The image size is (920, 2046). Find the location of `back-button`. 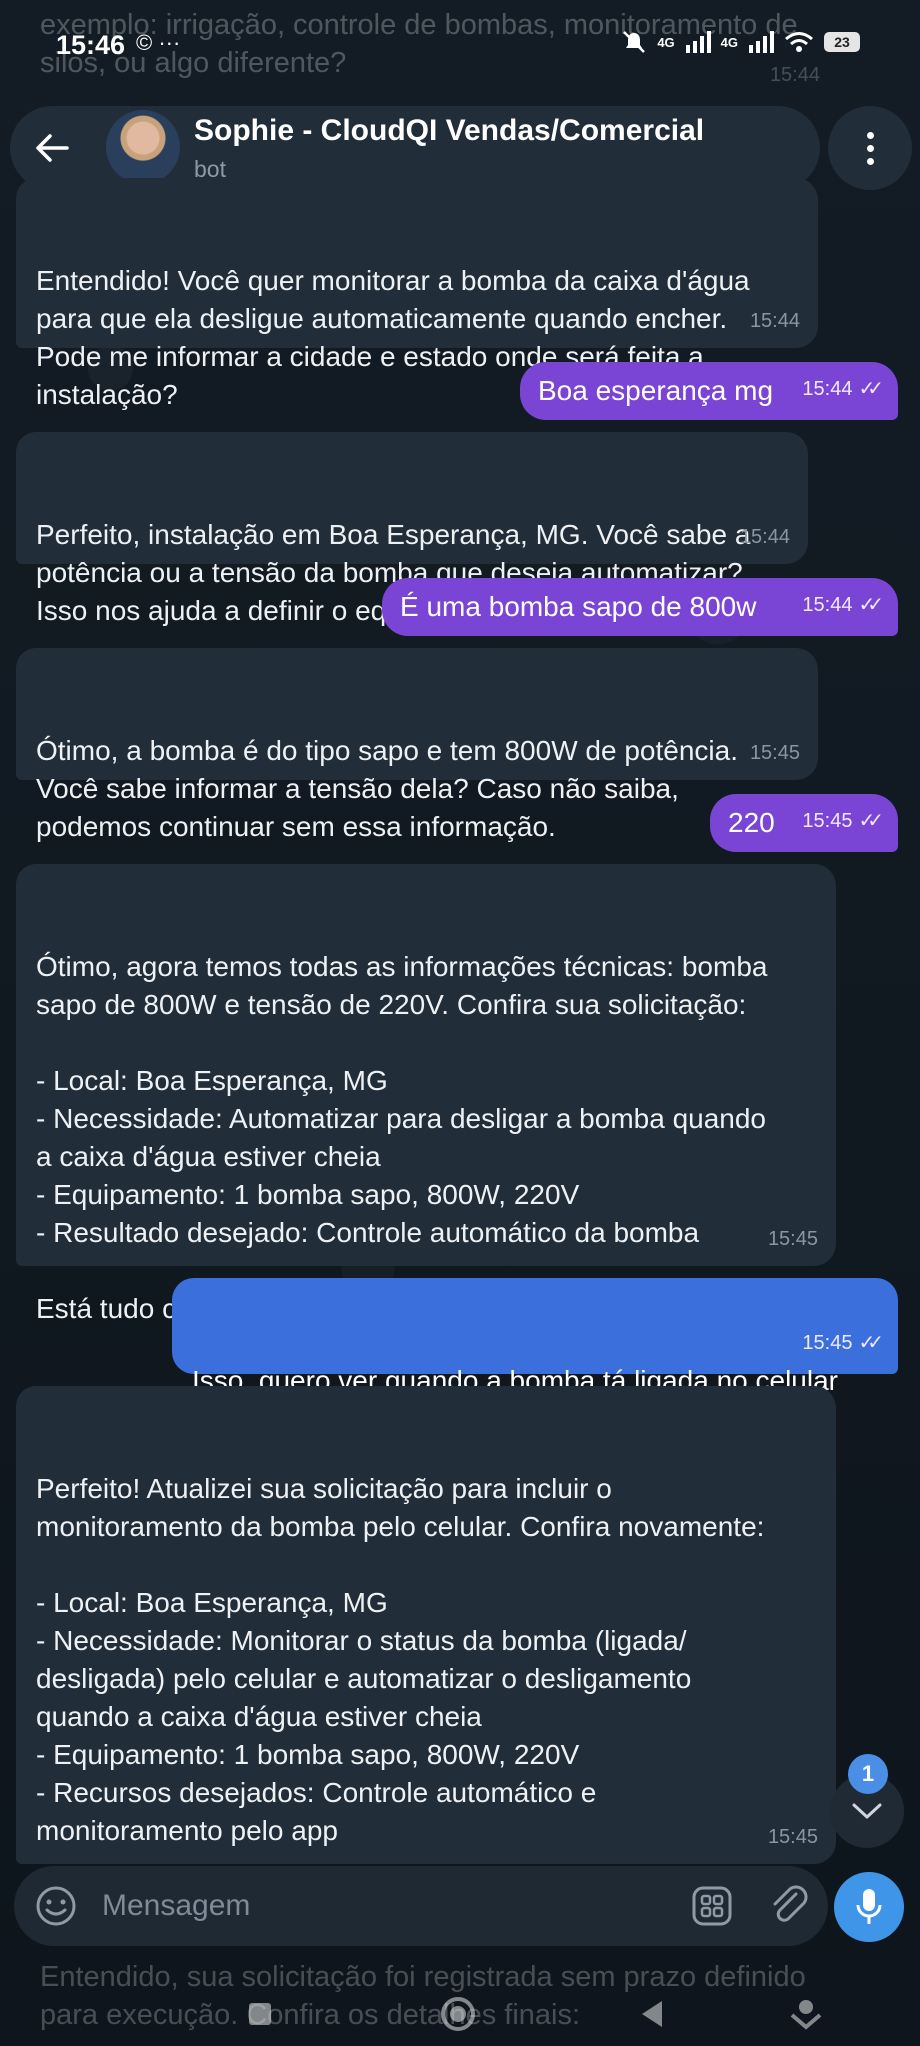

back-button is located at coordinates (52, 148).